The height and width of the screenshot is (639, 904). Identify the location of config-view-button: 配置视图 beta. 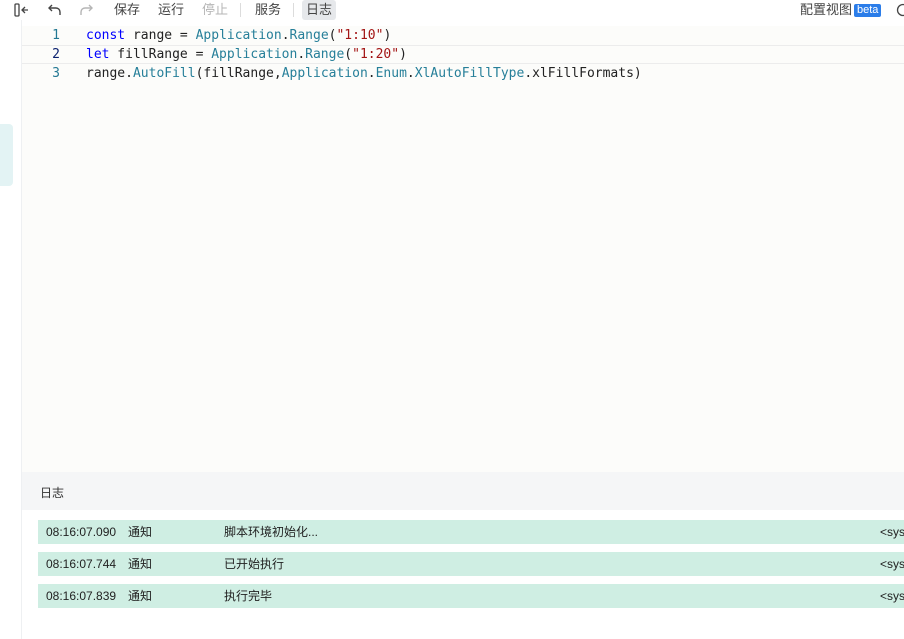
(841, 10).